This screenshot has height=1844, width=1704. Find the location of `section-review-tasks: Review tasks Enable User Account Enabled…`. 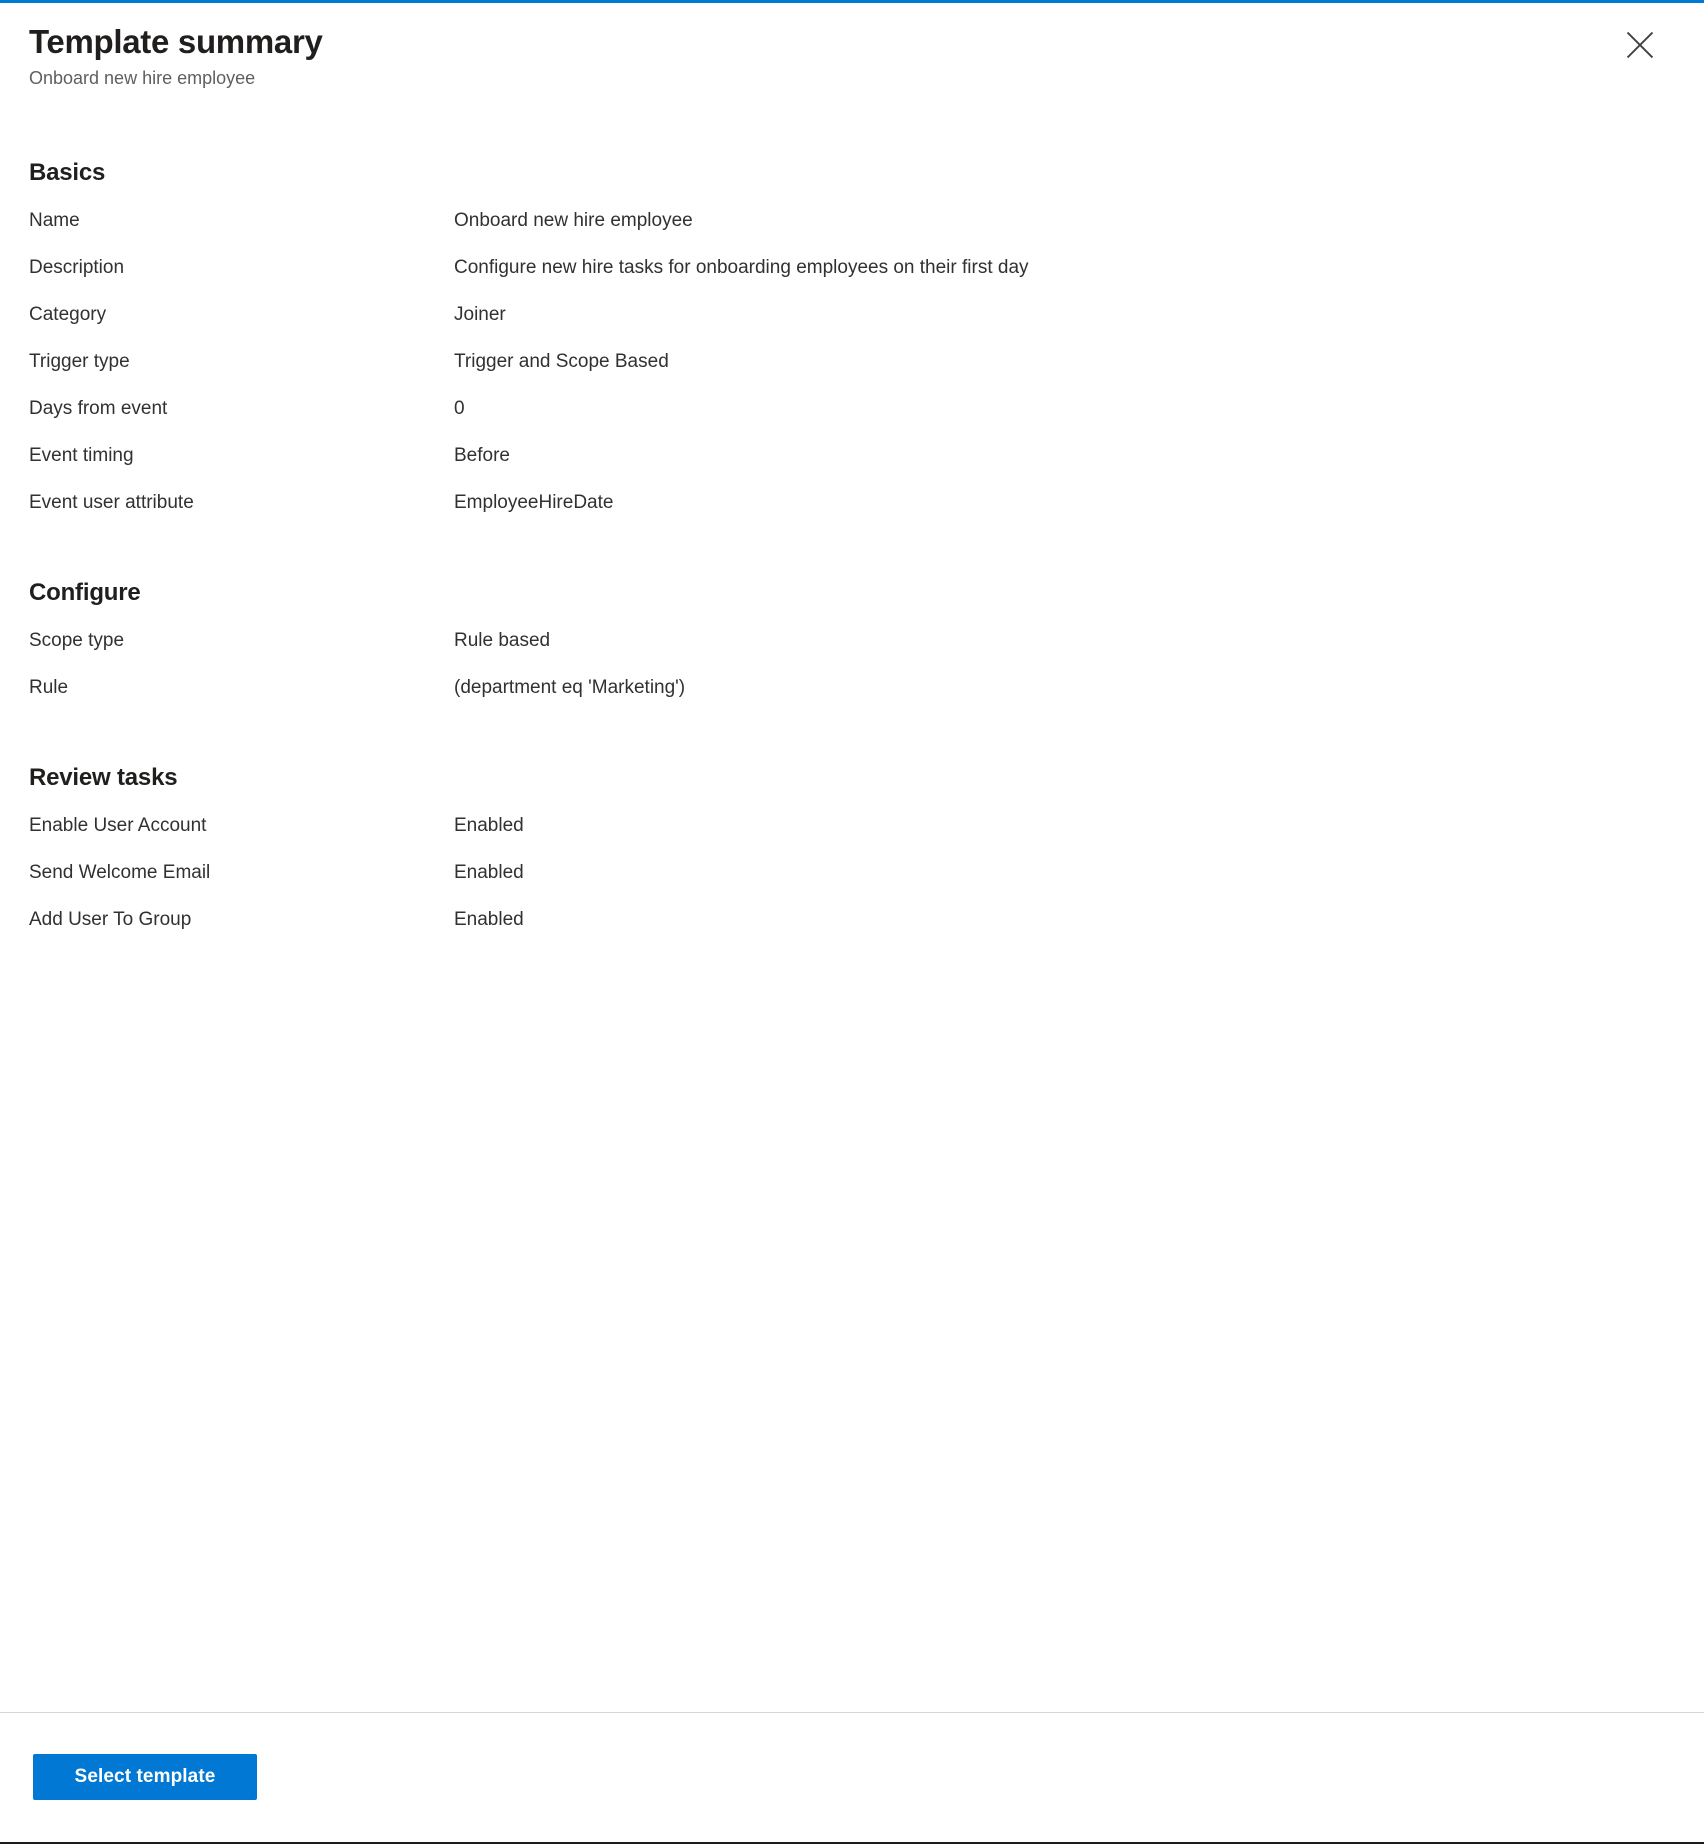

section-review-tasks: Review tasks Enable User Account Enabled… is located at coordinates (851, 858).